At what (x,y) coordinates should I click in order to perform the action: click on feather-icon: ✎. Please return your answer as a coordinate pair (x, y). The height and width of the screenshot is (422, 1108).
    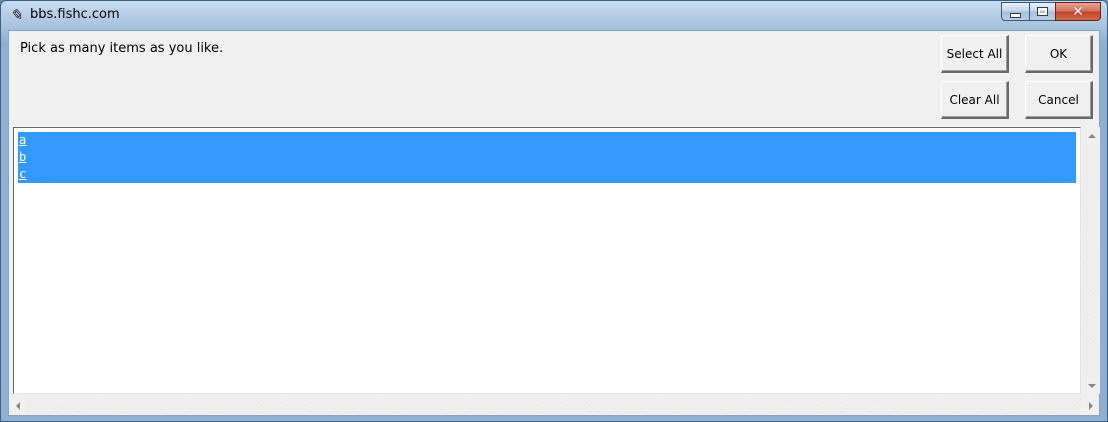
    Looking at the image, I should click on (17, 15).